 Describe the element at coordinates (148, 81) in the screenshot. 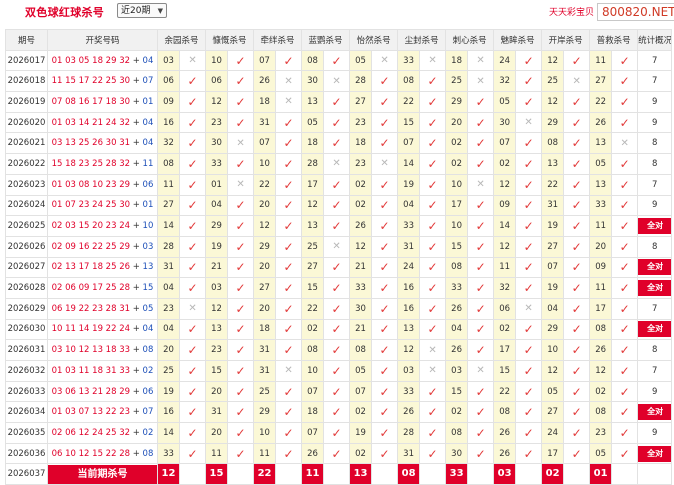

I see `blue-ball: 07` at that location.